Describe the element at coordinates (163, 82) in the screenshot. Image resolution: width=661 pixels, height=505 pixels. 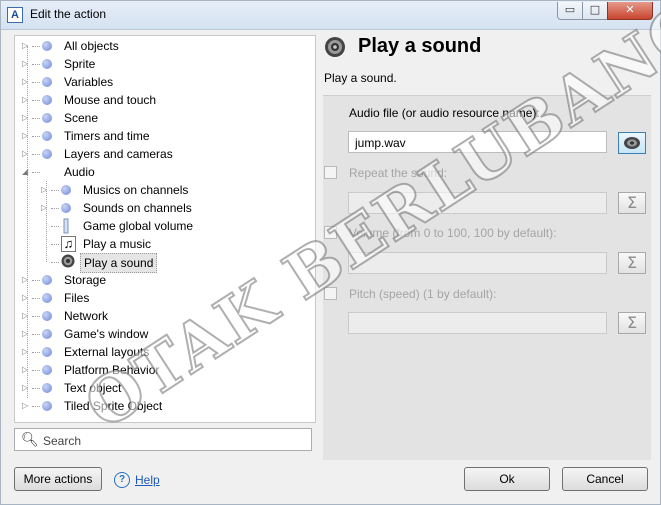
I see `tree-item: ▷ Variables` at that location.